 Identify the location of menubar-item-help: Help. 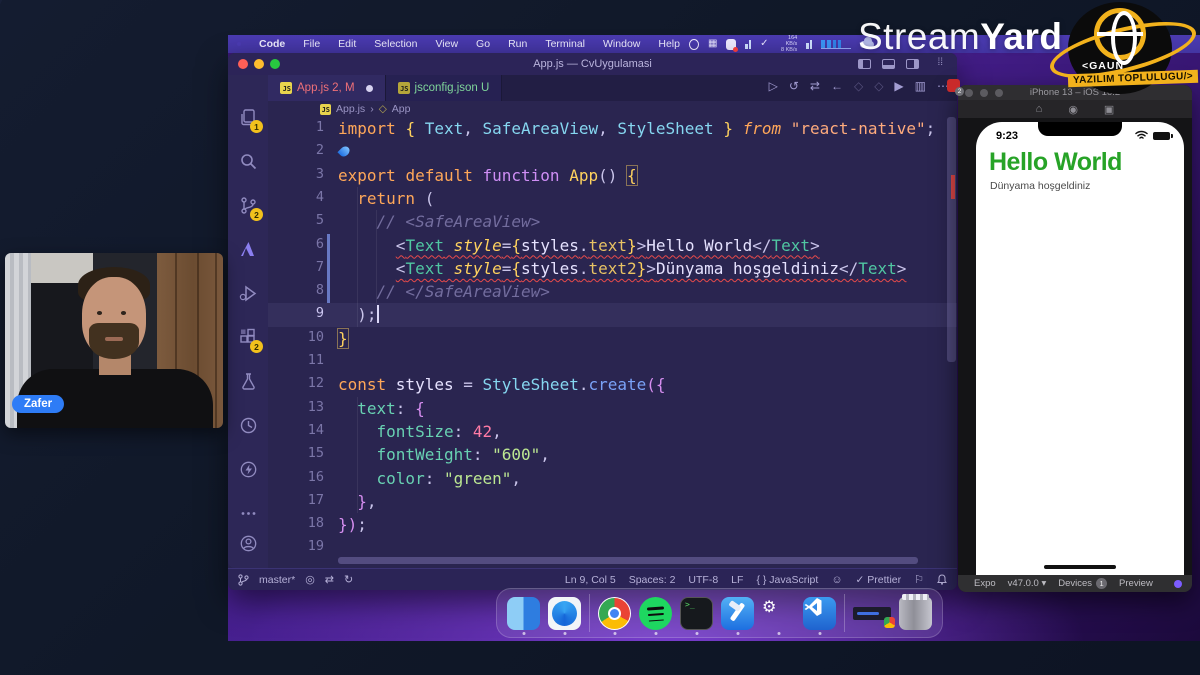
(669, 44).